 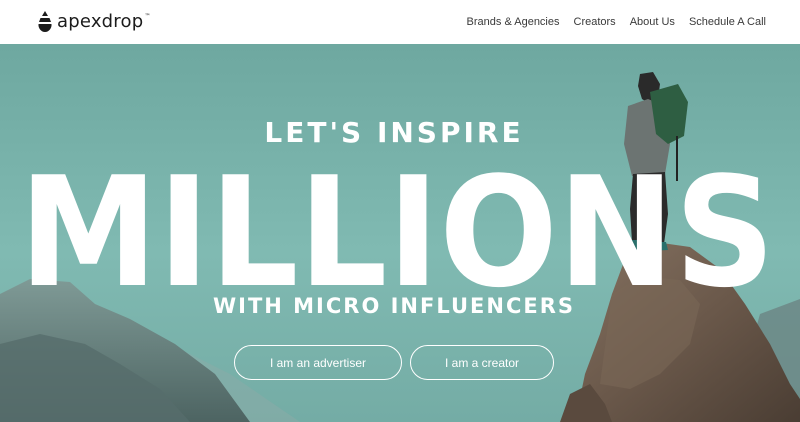 I want to click on nav-link-about-us: About Us, so click(x=652, y=22).